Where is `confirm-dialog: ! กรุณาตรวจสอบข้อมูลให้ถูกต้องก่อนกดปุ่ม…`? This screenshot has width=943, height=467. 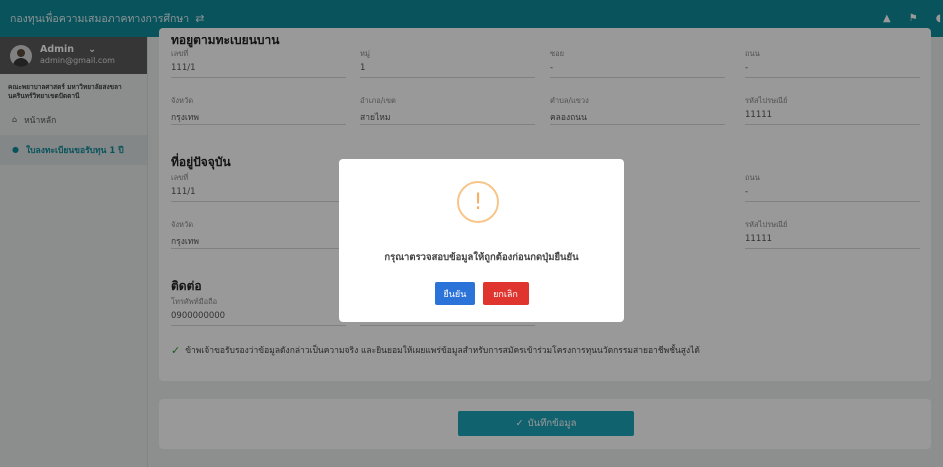
confirm-dialog: ! กรุณาตรวจสอบข้อมูลให้ถูกต้องก่อนกดปุ่ม… is located at coordinates (481, 240).